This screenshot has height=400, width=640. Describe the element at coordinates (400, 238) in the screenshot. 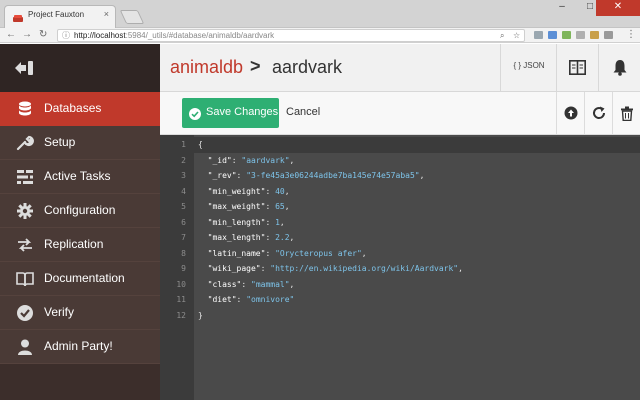

I see `code-line: 7 "max_length": 2.2,` at that location.